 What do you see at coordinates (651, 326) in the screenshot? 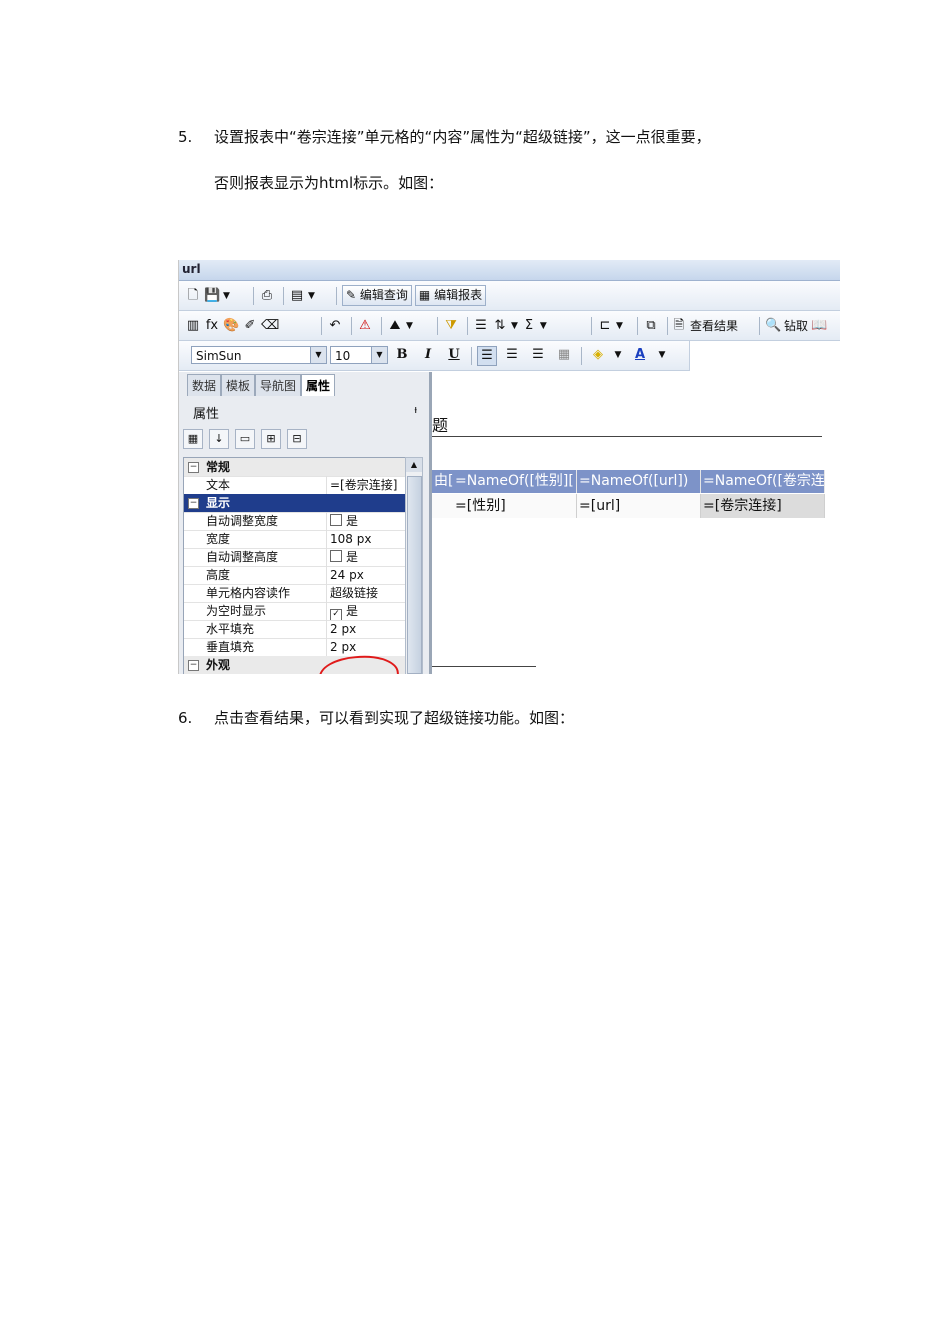
I see `copy-icon: ⧉` at bounding box center [651, 326].